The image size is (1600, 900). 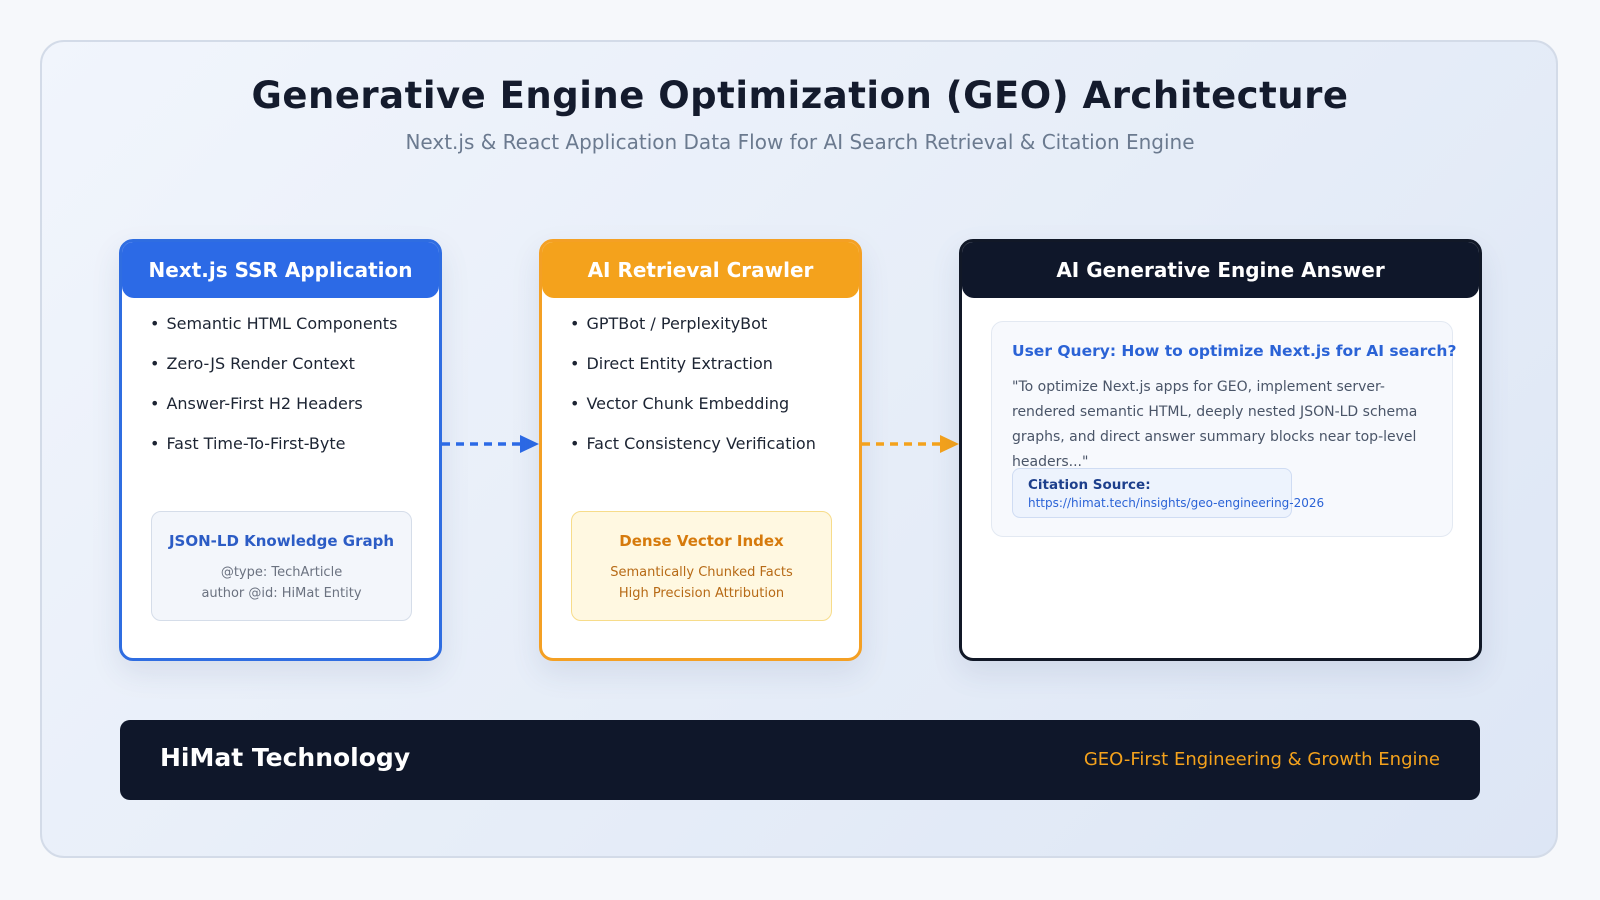 What do you see at coordinates (294, 332) in the screenshot?
I see `list-item: Semantic HTML Components` at bounding box center [294, 332].